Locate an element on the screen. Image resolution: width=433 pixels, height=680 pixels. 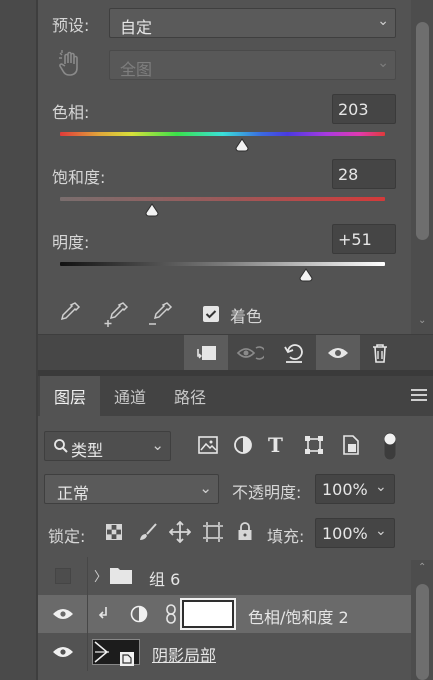
trash-icon is located at coordinates (380, 353).